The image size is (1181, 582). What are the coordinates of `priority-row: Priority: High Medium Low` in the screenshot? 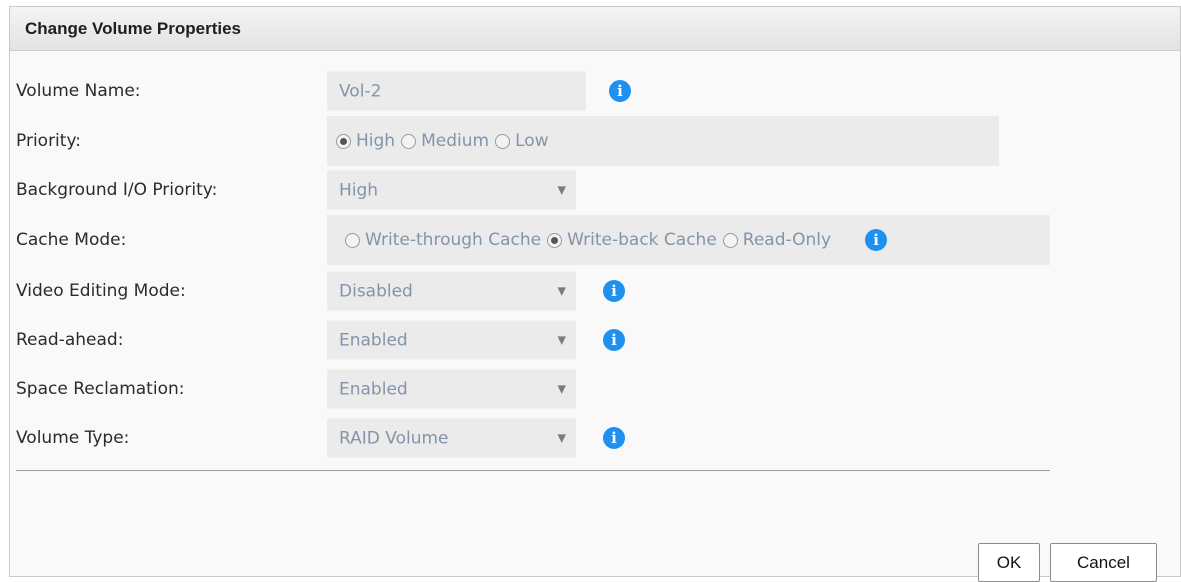 It's located at (590, 141).